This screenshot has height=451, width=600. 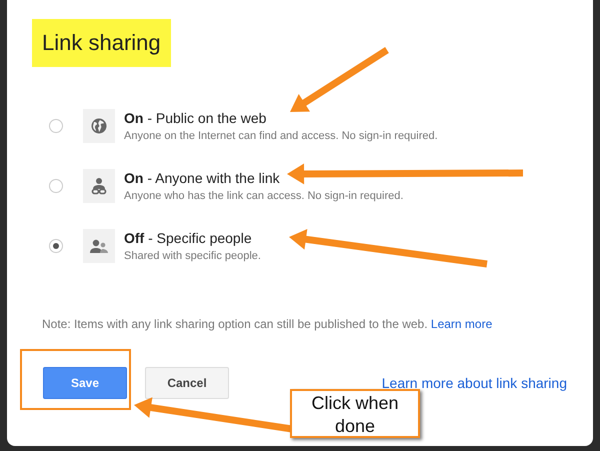 What do you see at coordinates (202, 178) in the screenshot?
I see `option-title: On - Anyone with the link` at bounding box center [202, 178].